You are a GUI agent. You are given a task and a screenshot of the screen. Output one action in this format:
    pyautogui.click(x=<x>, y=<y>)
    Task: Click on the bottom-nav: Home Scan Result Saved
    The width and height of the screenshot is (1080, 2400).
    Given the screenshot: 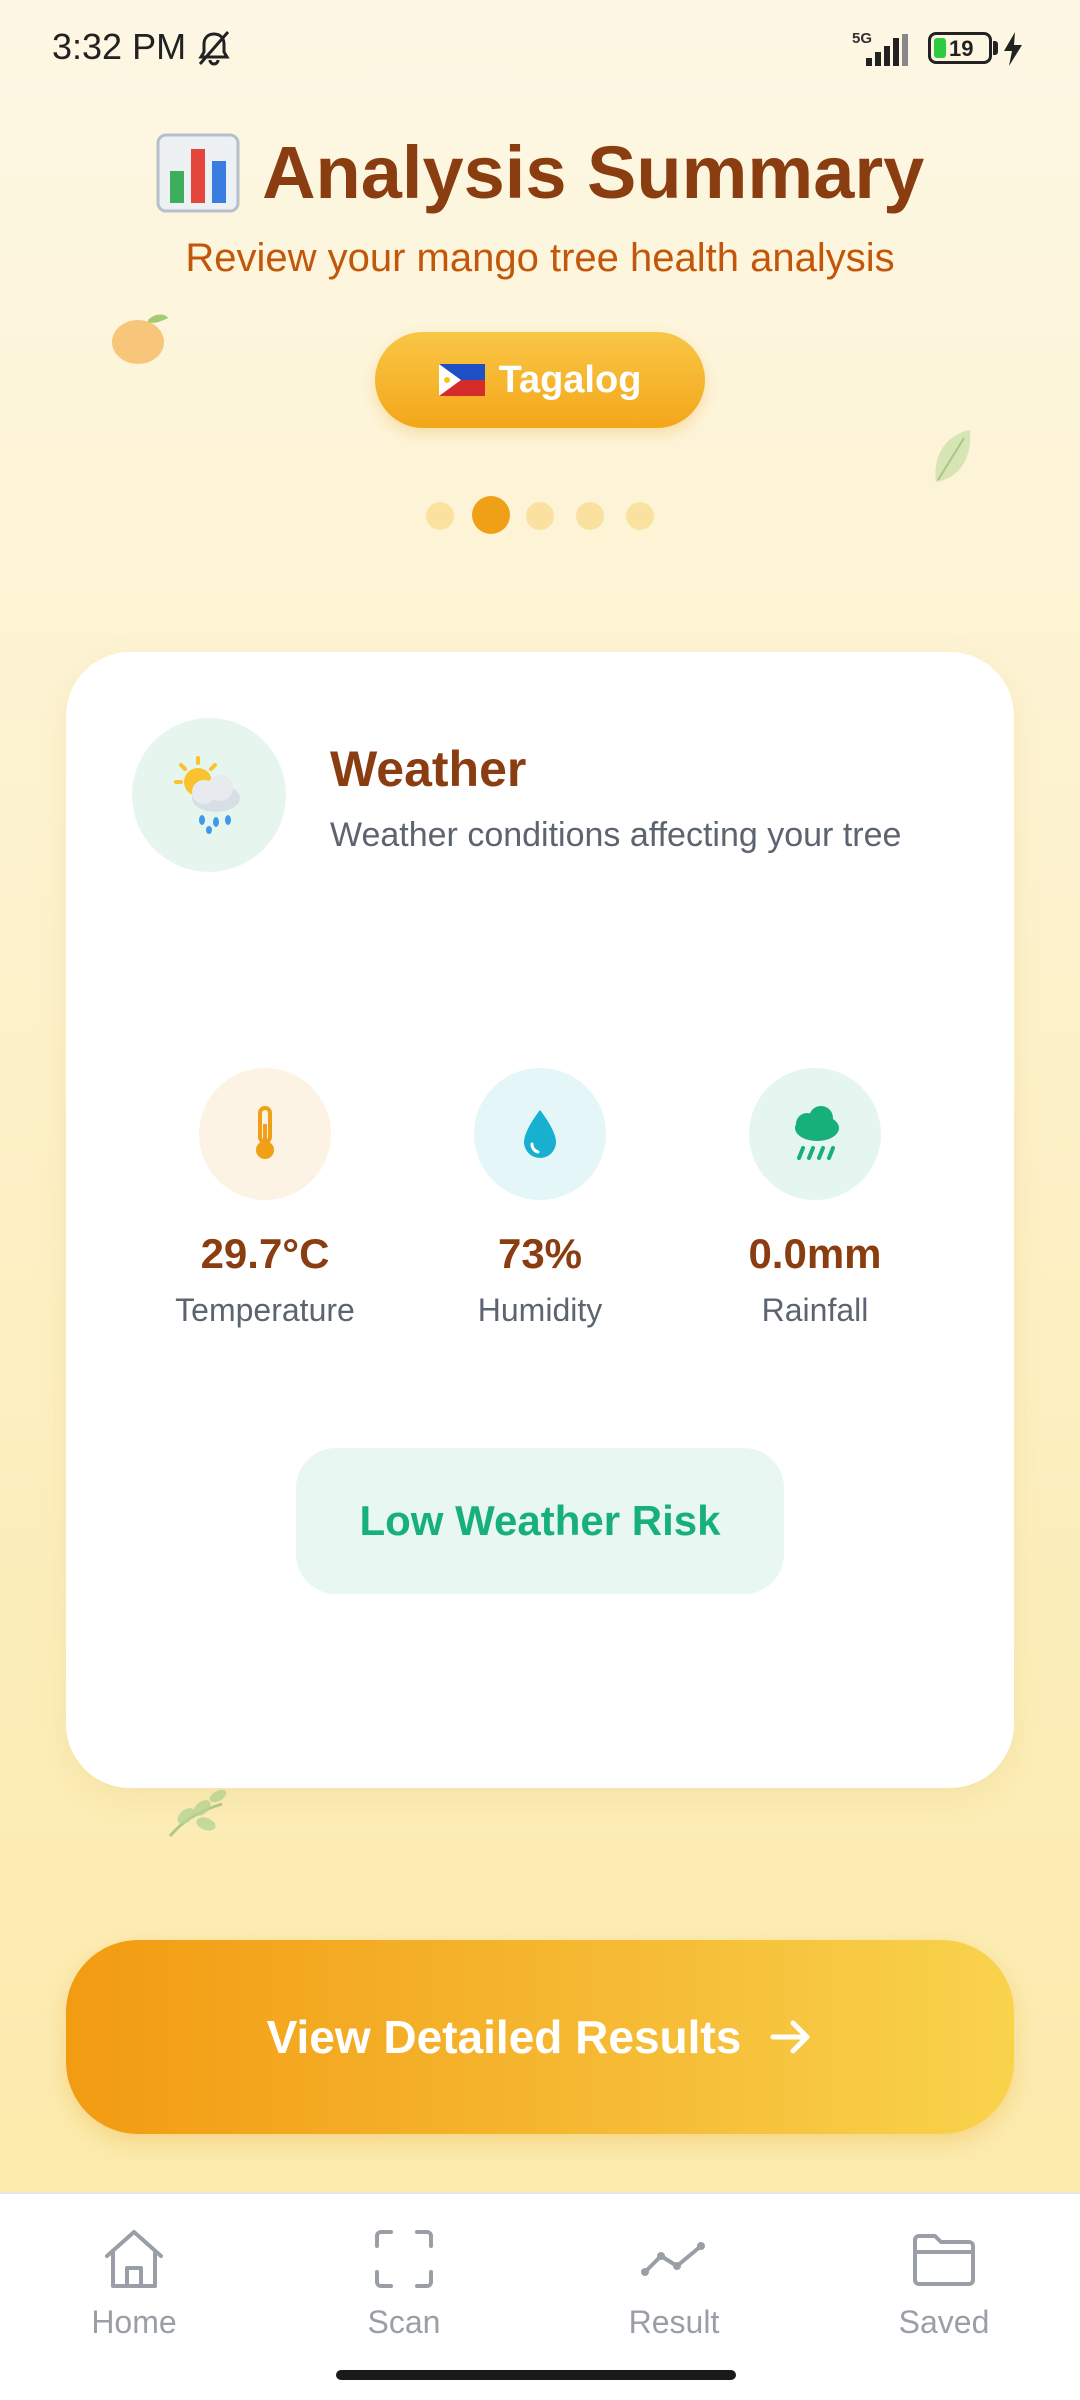 What is the action you would take?
    pyautogui.click(x=540, y=2296)
    